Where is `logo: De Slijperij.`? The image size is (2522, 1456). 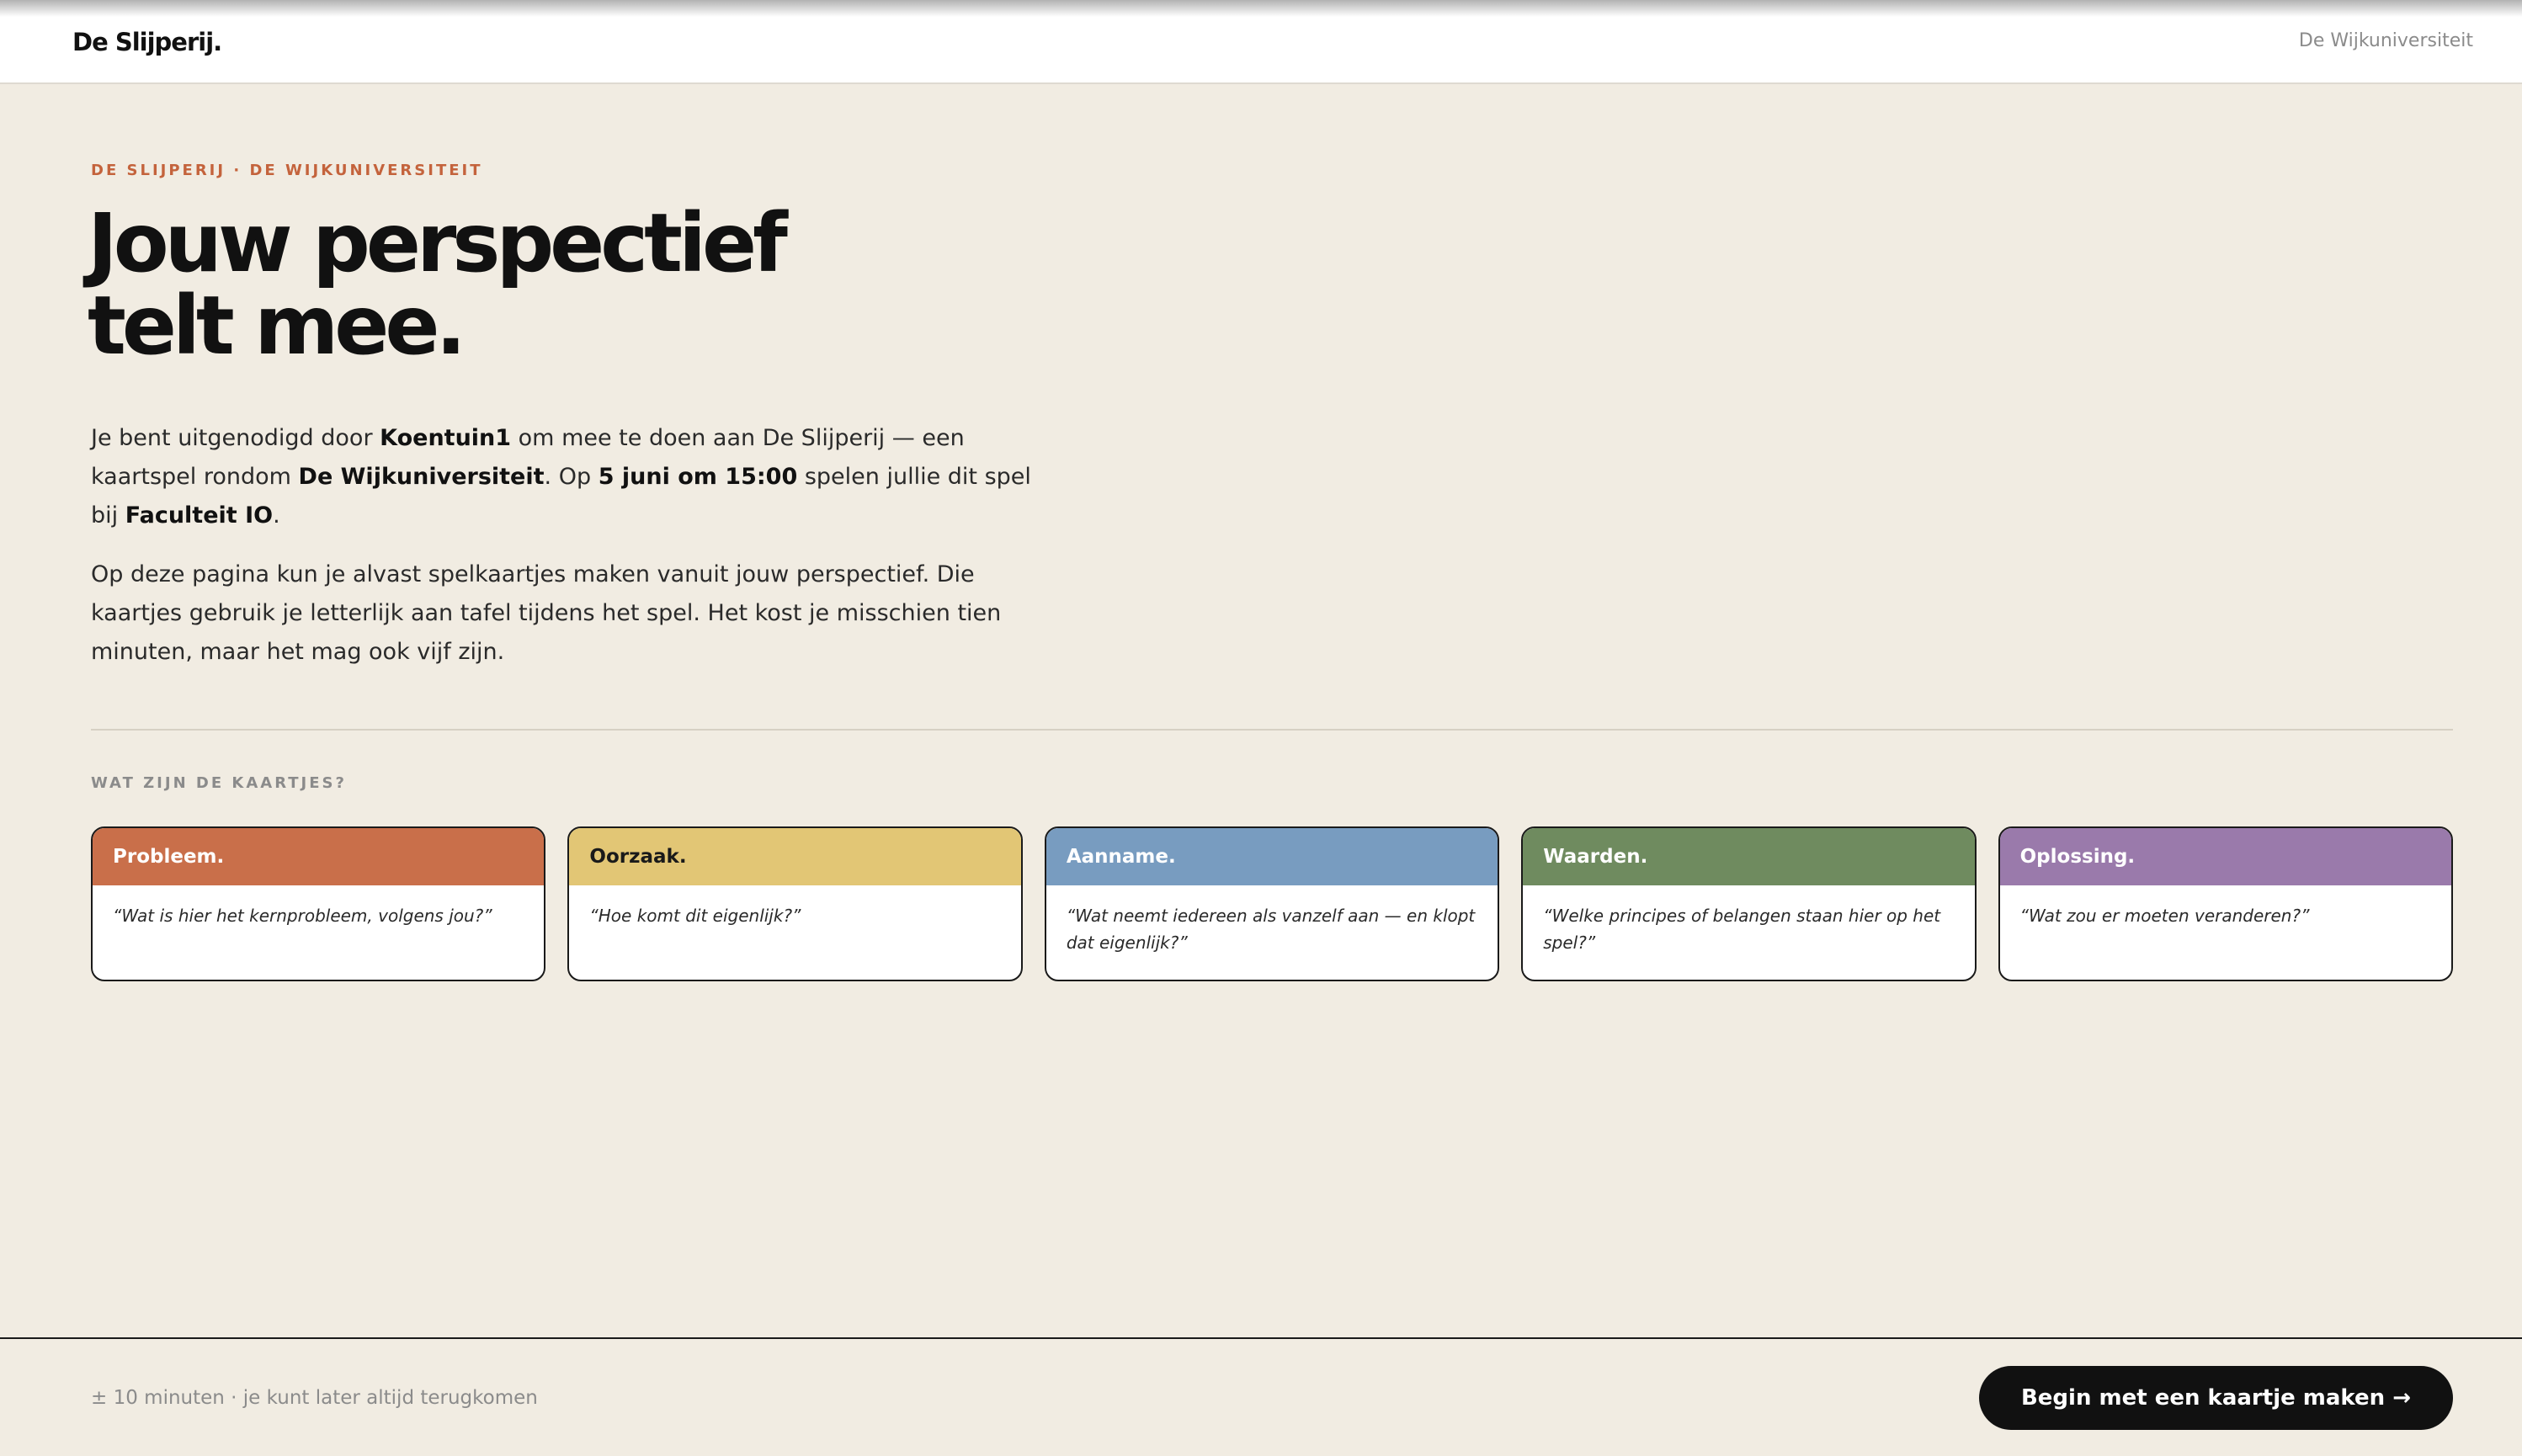 logo: De Slijperij. is located at coordinates (147, 42).